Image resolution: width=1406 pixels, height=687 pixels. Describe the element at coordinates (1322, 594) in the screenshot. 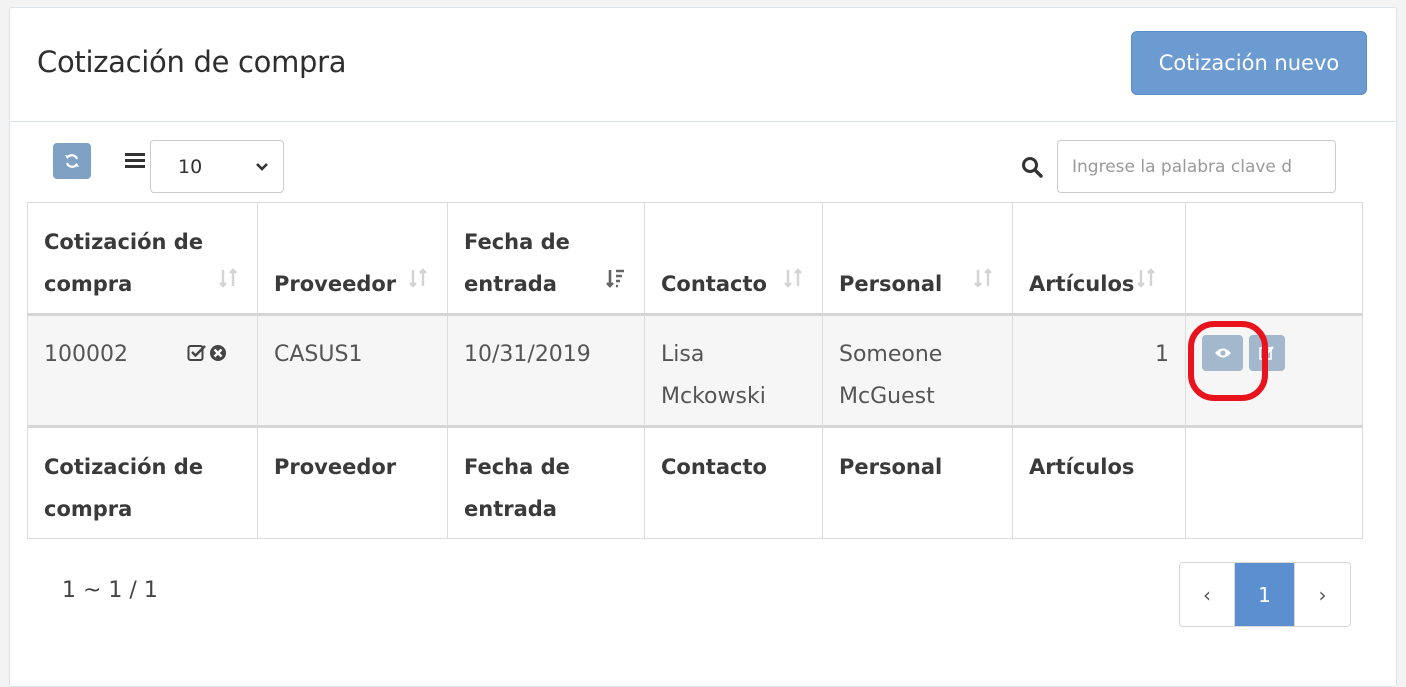

I see `next-page-button: ›` at that location.